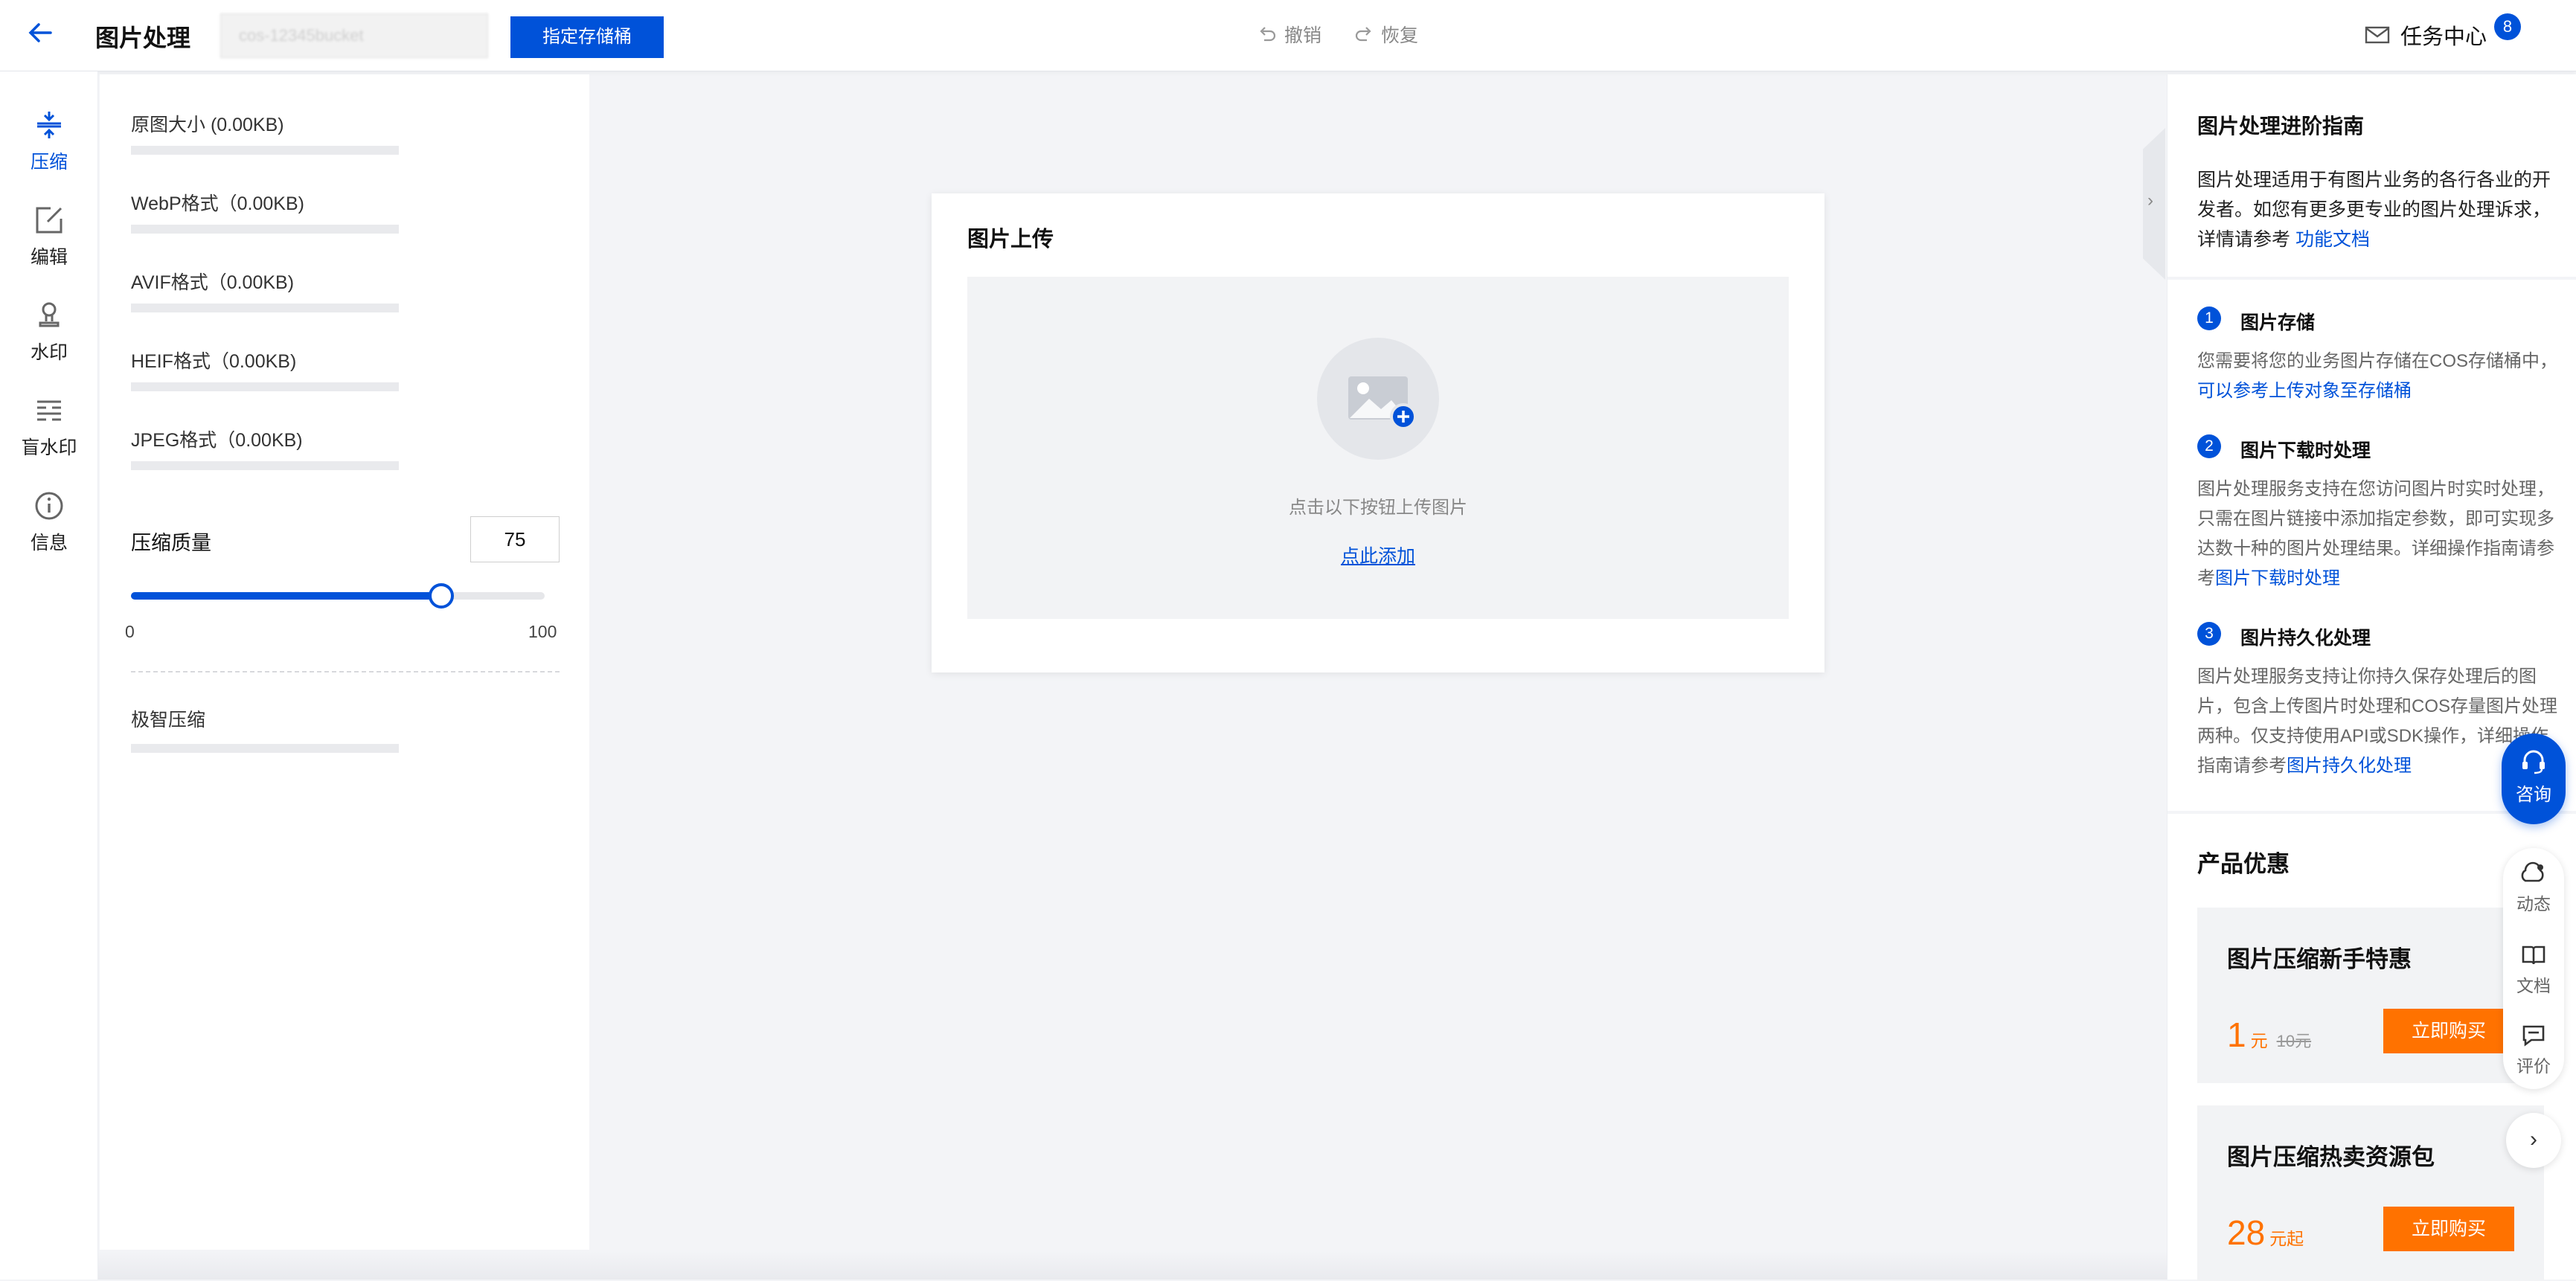 The image size is (2576, 1281). What do you see at coordinates (49, 447) in the screenshot?
I see `nav-item-label: 盲水印` at bounding box center [49, 447].